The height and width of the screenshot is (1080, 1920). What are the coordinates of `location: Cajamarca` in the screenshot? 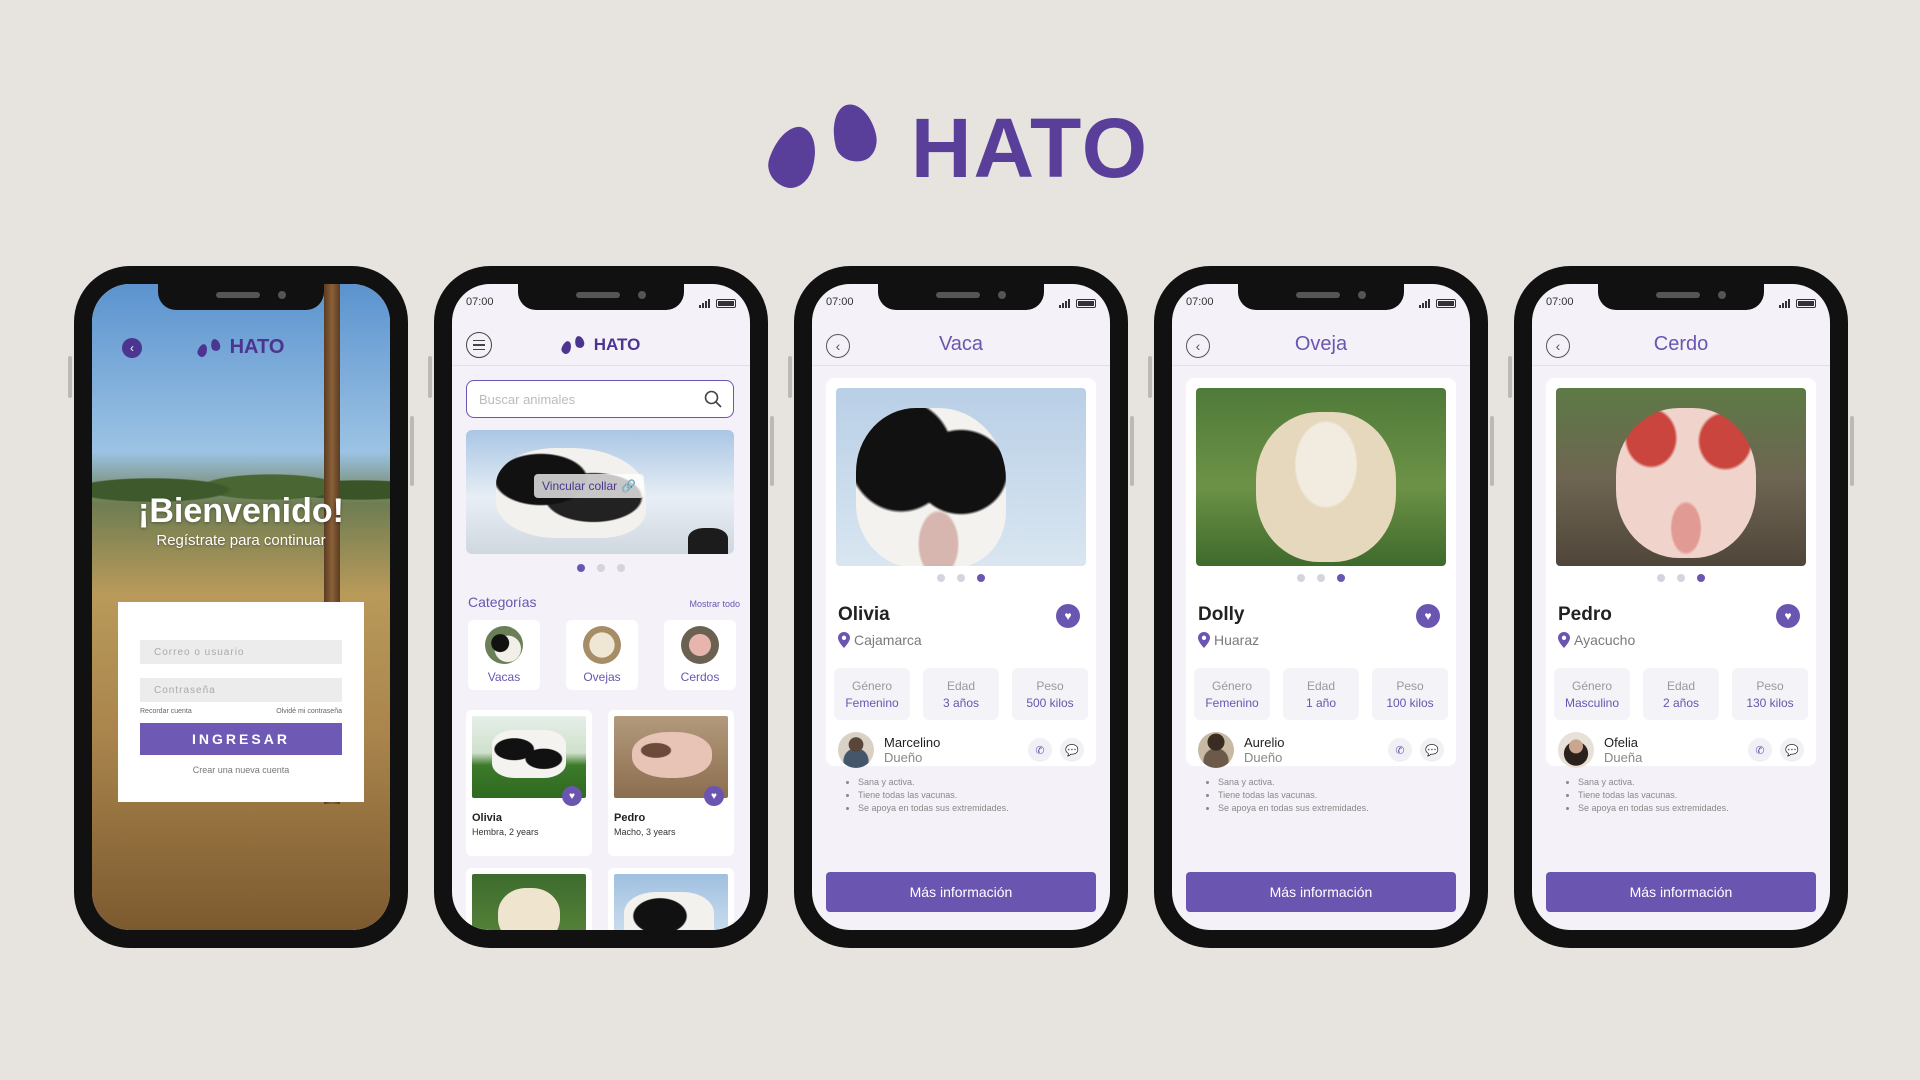 It's located at (880, 640).